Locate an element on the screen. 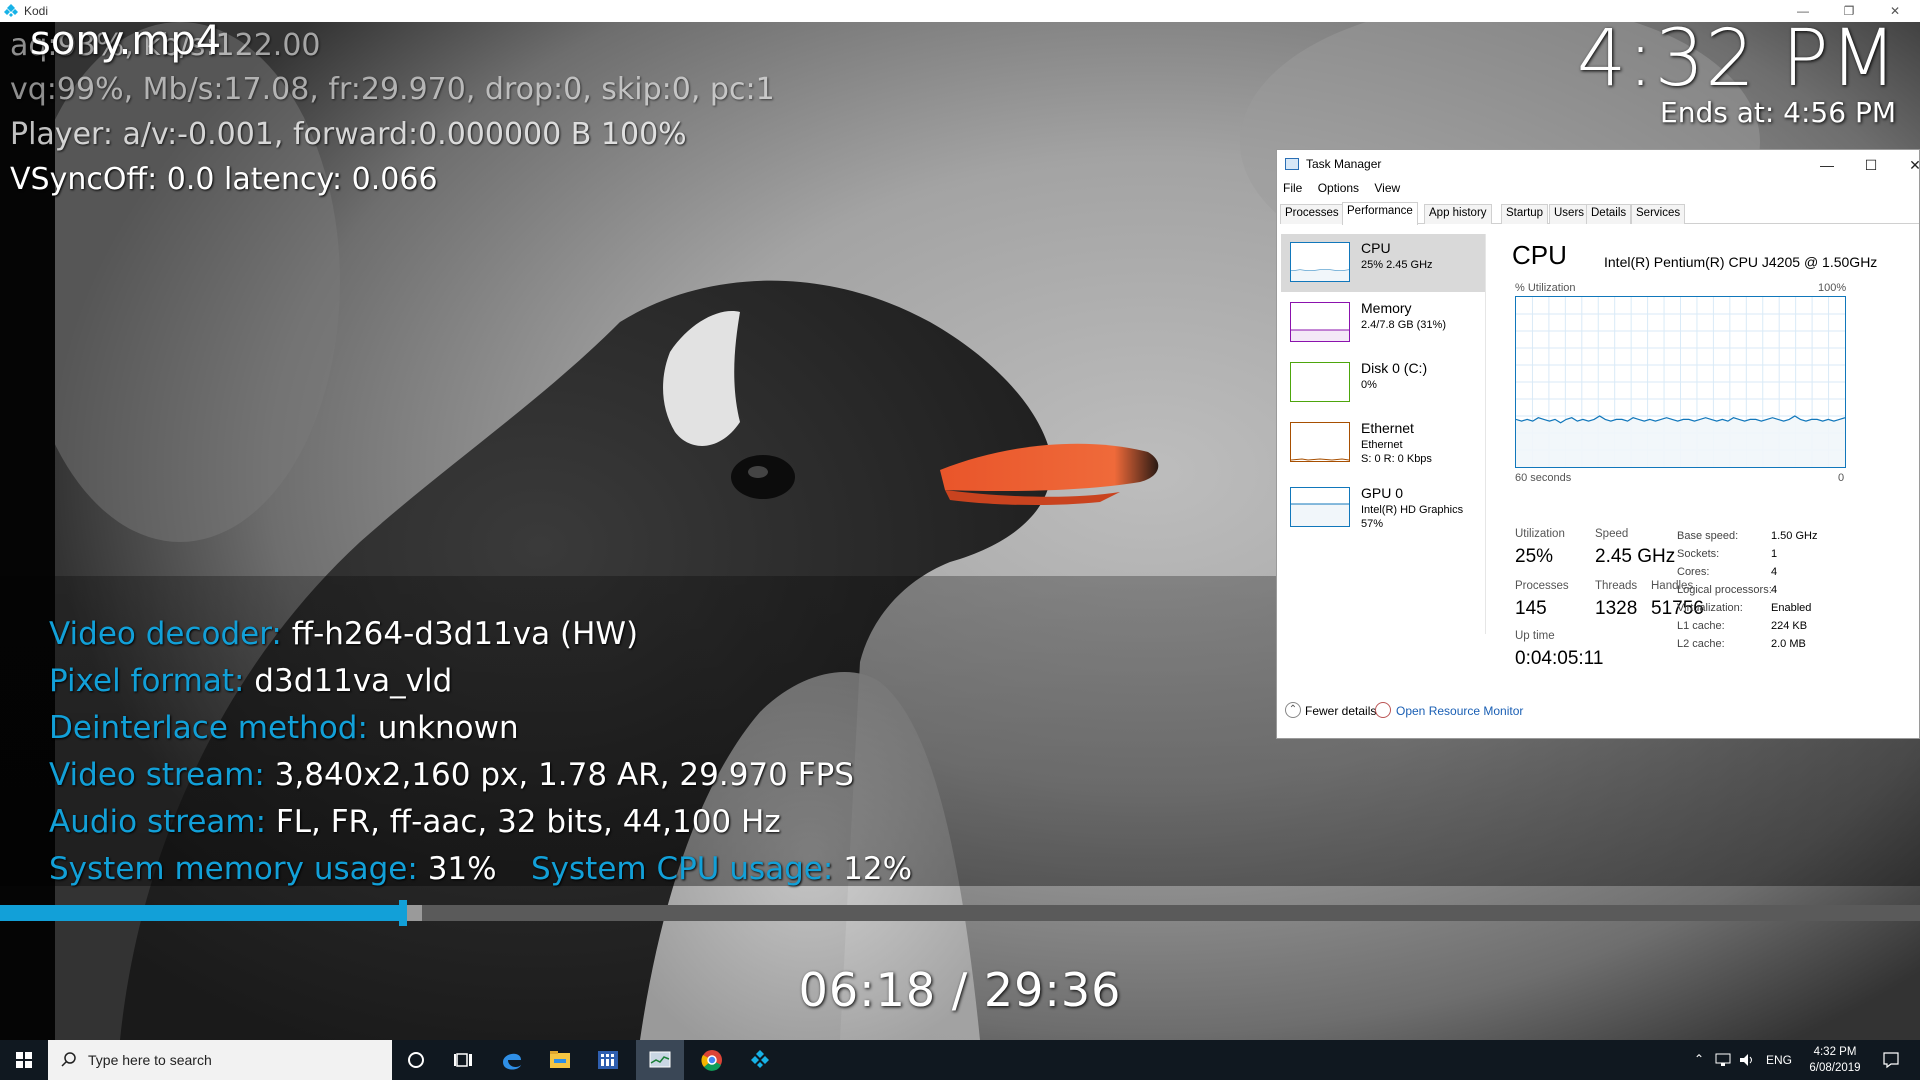 This screenshot has height=1080, width=1920. menu-file: File is located at coordinates (1292, 188).